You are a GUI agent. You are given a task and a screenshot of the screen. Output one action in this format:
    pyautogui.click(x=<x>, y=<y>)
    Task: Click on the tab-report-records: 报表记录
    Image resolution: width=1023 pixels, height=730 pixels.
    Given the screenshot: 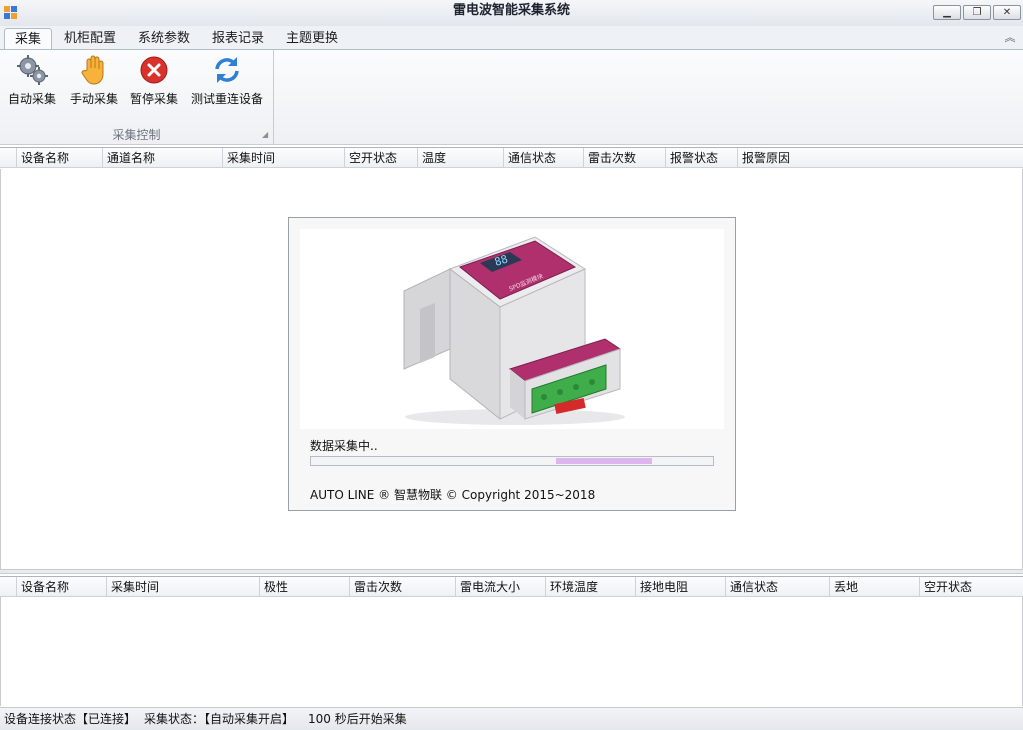 What is the action you would take?
    pyautogui.click(x=238, y=39)
    